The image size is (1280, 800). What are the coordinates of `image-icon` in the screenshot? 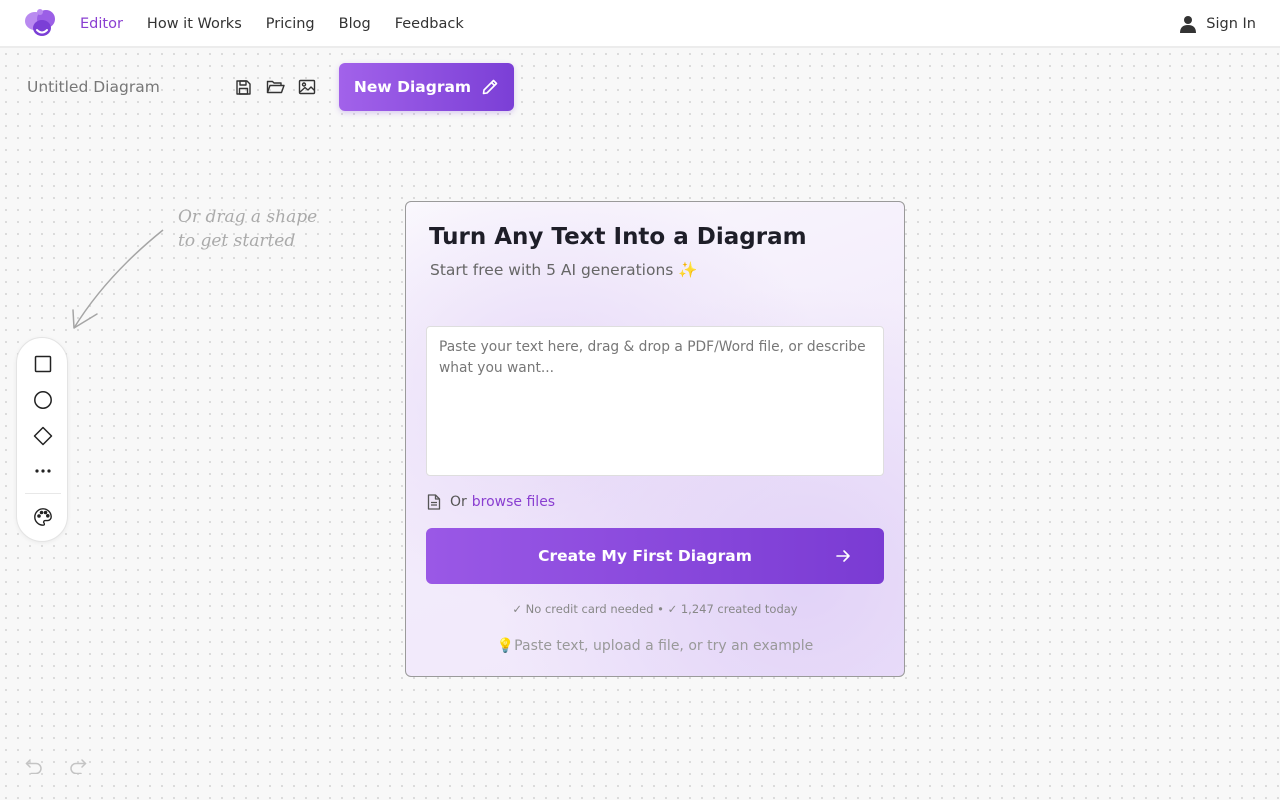 It's located at (307, 87).